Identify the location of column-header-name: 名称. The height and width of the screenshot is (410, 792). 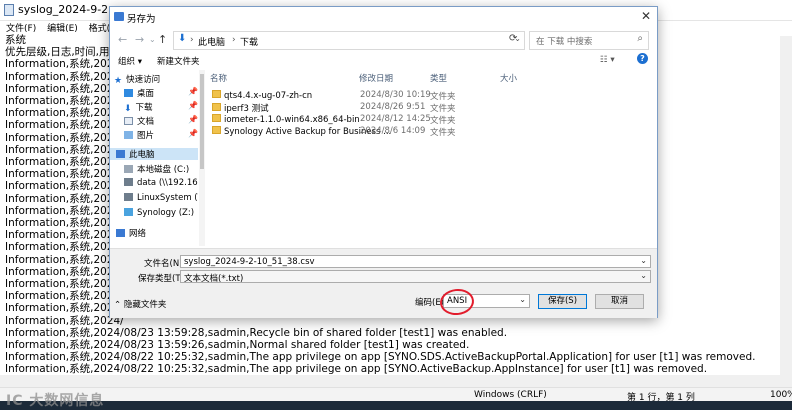
(218, 78).